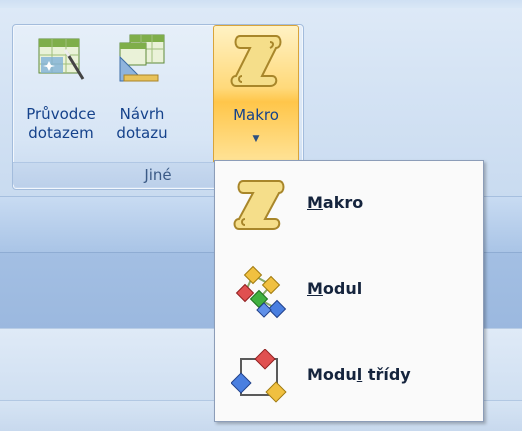 Image resolution: width=522 pixels, height=431 pixels. I want to click on query-design-label: Návrh dotazu, so click(142, 123).